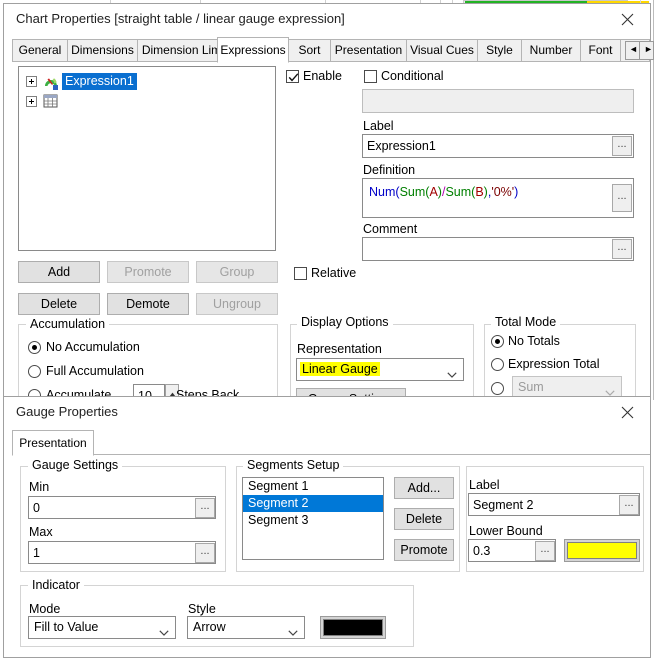 Image resolution: width=654 pixels, height=658 pixels. What do you see at coordinates (339, 349) in the screenshot?
I see `representation-label: Representation` at bounding box center [339, 349].